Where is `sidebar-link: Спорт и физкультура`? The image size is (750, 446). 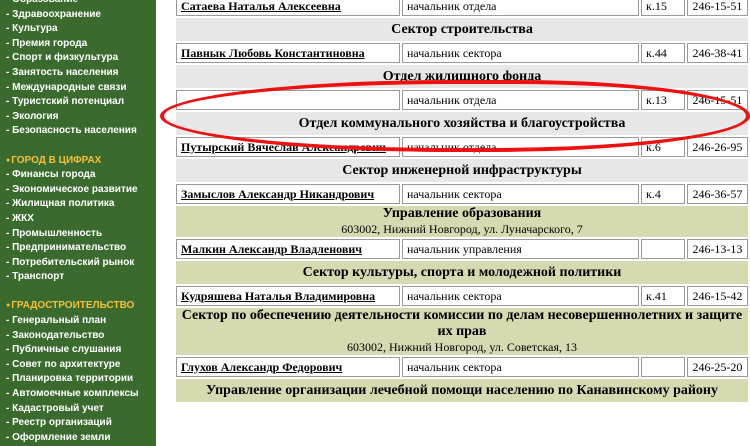
sidebar-link: Спорт и физкультура is located at coordinates (78, 58).